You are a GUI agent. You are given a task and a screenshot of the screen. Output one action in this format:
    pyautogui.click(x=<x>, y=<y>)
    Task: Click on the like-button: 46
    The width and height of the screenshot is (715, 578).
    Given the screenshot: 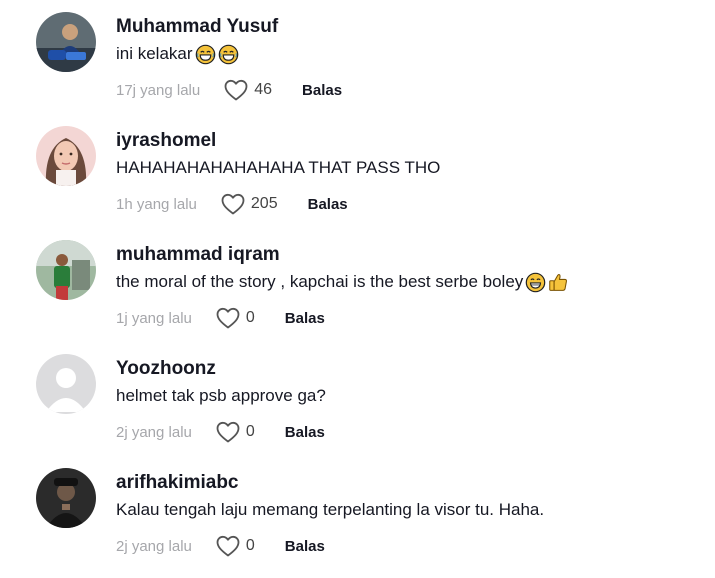 What is the action you would take?
    pyautogui.click(x=248, y=90)
    